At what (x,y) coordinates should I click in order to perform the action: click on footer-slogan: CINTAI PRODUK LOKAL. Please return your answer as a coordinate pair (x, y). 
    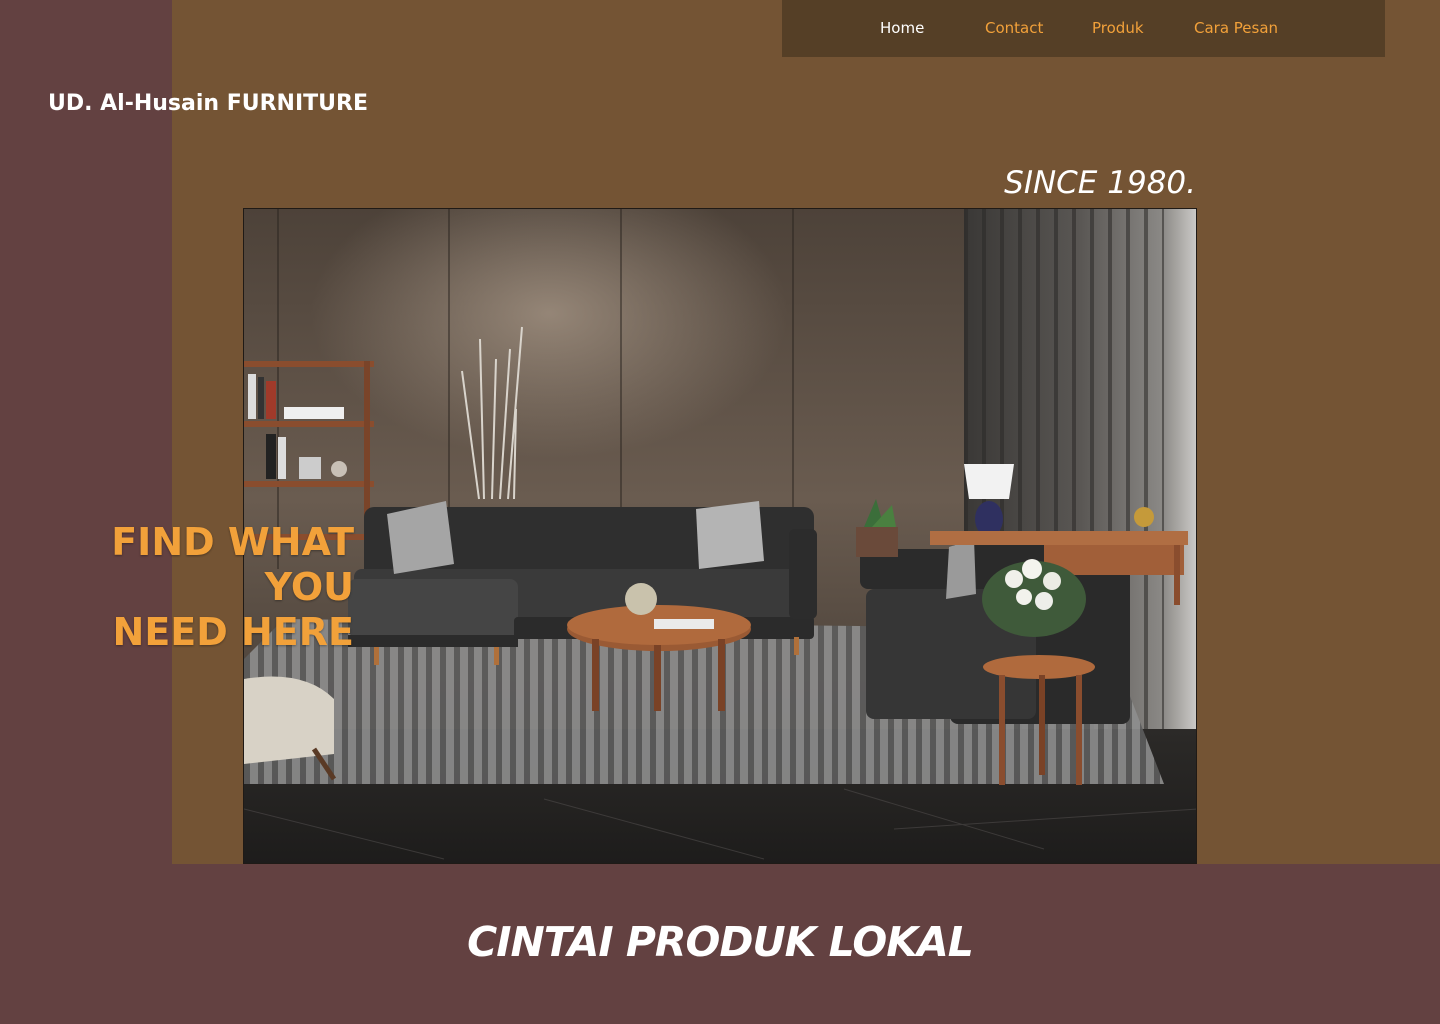
    Looking at the image, I should click on (720, 942).